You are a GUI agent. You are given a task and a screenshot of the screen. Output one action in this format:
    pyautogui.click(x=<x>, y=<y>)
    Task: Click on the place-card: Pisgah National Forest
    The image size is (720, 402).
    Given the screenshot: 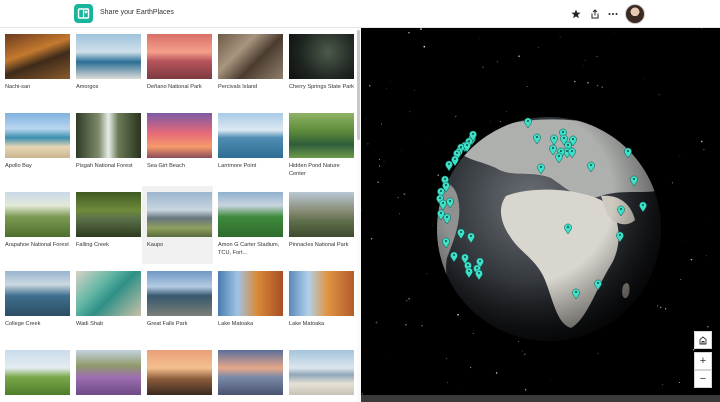 What is the action you would take?
    pyautogui.click(x=106, y=146)
    